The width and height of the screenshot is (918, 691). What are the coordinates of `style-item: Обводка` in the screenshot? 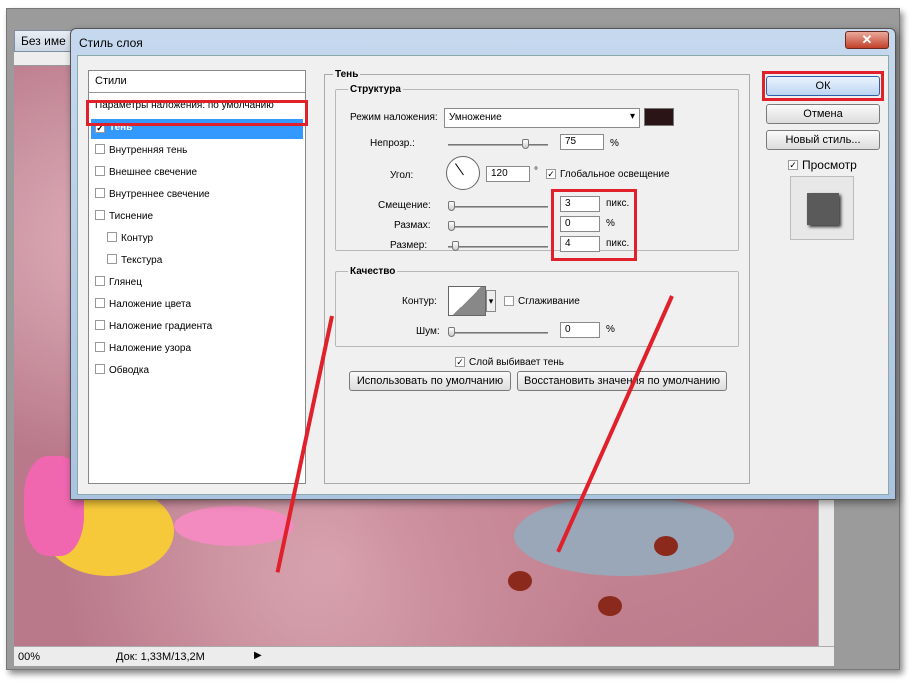 It's located at (197, 371).